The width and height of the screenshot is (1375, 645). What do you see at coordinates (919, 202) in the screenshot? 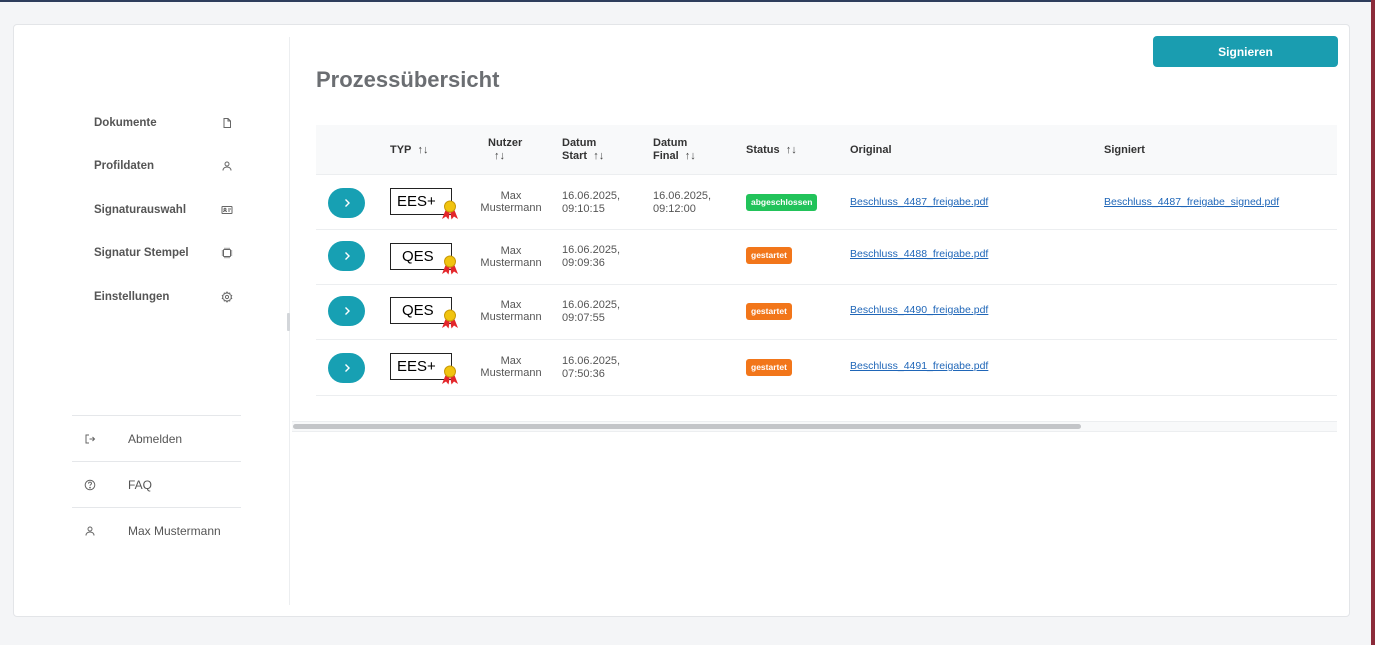
I see `original-file-link: Beschluss_4487_freigabe.pdf` at bounding box center [919, 202].